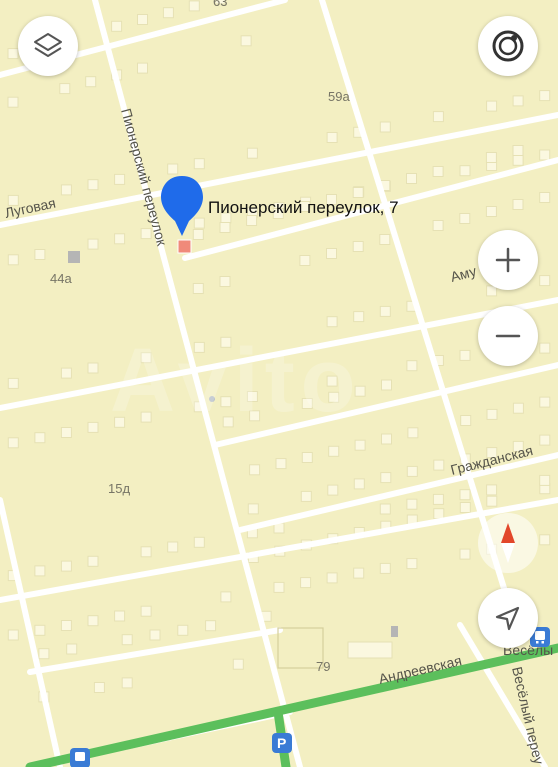 Image resolution: width=558 pixels, height=767 pixels. I want to click on north-arrow-icon, so click(508, 543).